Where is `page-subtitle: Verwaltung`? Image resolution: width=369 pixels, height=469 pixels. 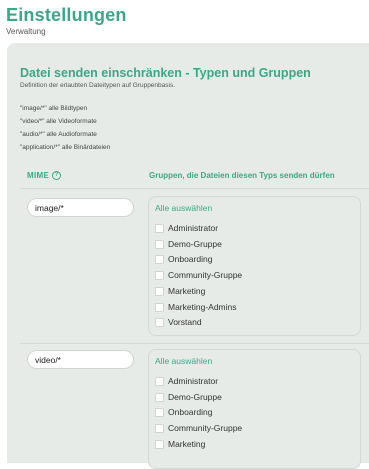 page-subtitle: Verwaltung is located at coordinates (26, 31).